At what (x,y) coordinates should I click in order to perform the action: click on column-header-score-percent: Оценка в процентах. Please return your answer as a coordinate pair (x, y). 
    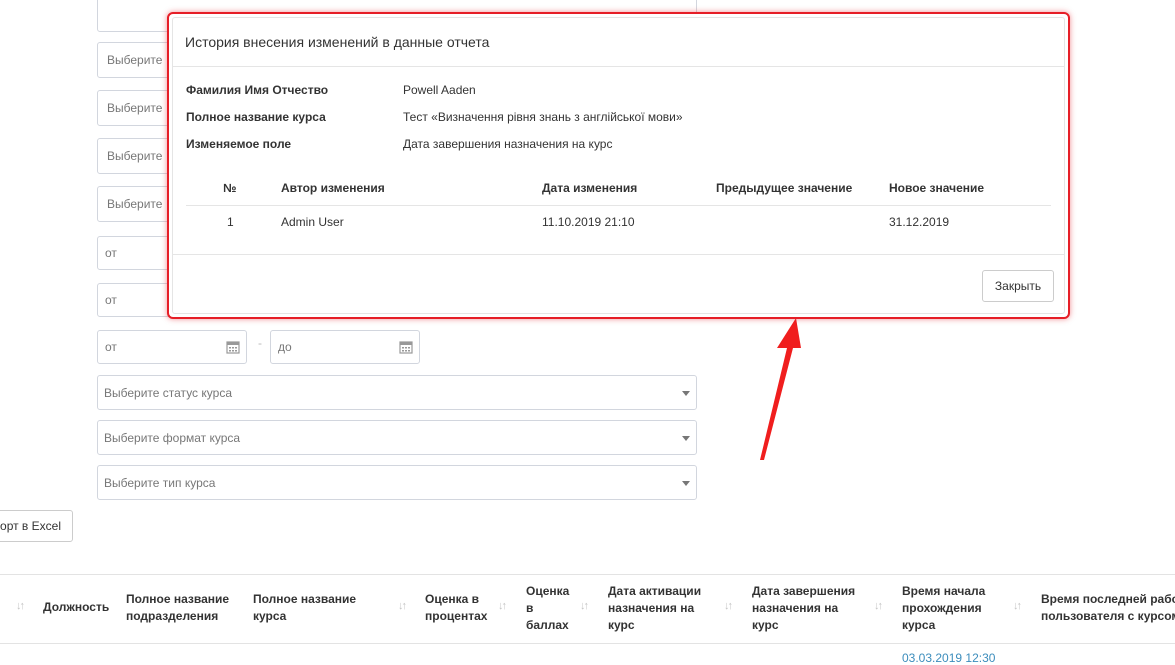
    Looking at the image, I should click on (456, 608).